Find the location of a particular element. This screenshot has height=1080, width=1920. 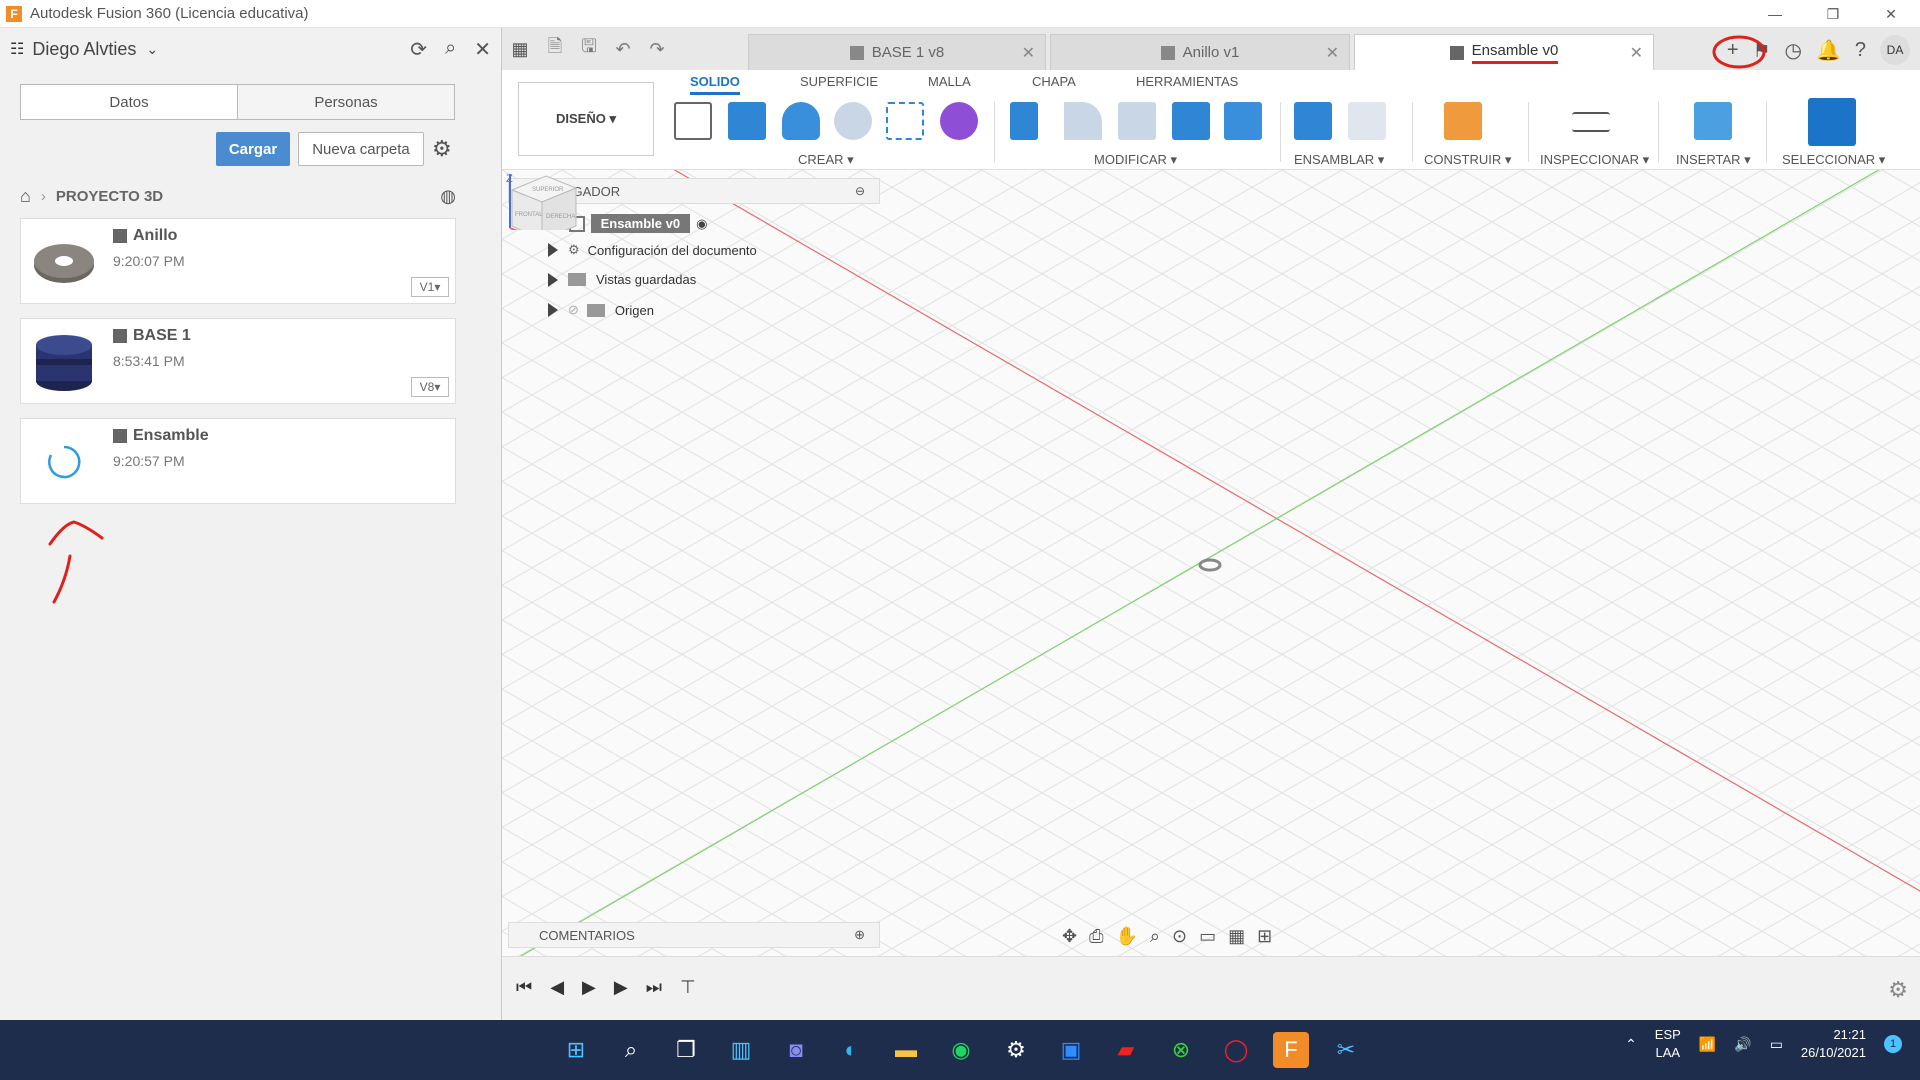

file-explorer-icon: ▬ is located at coordinates (906, 1050).